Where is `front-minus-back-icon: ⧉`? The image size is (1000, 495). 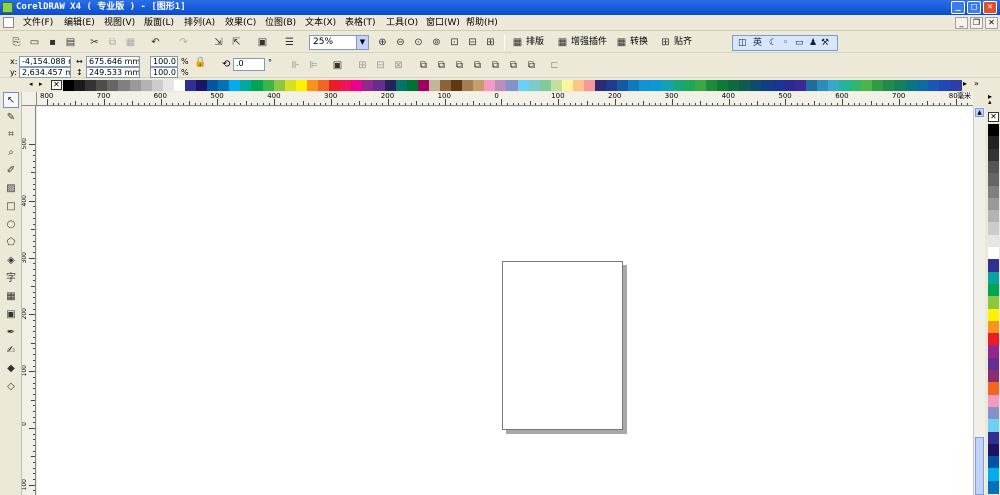 front-minus-back-icon: ⧉ is located at coordinates (513, 65).